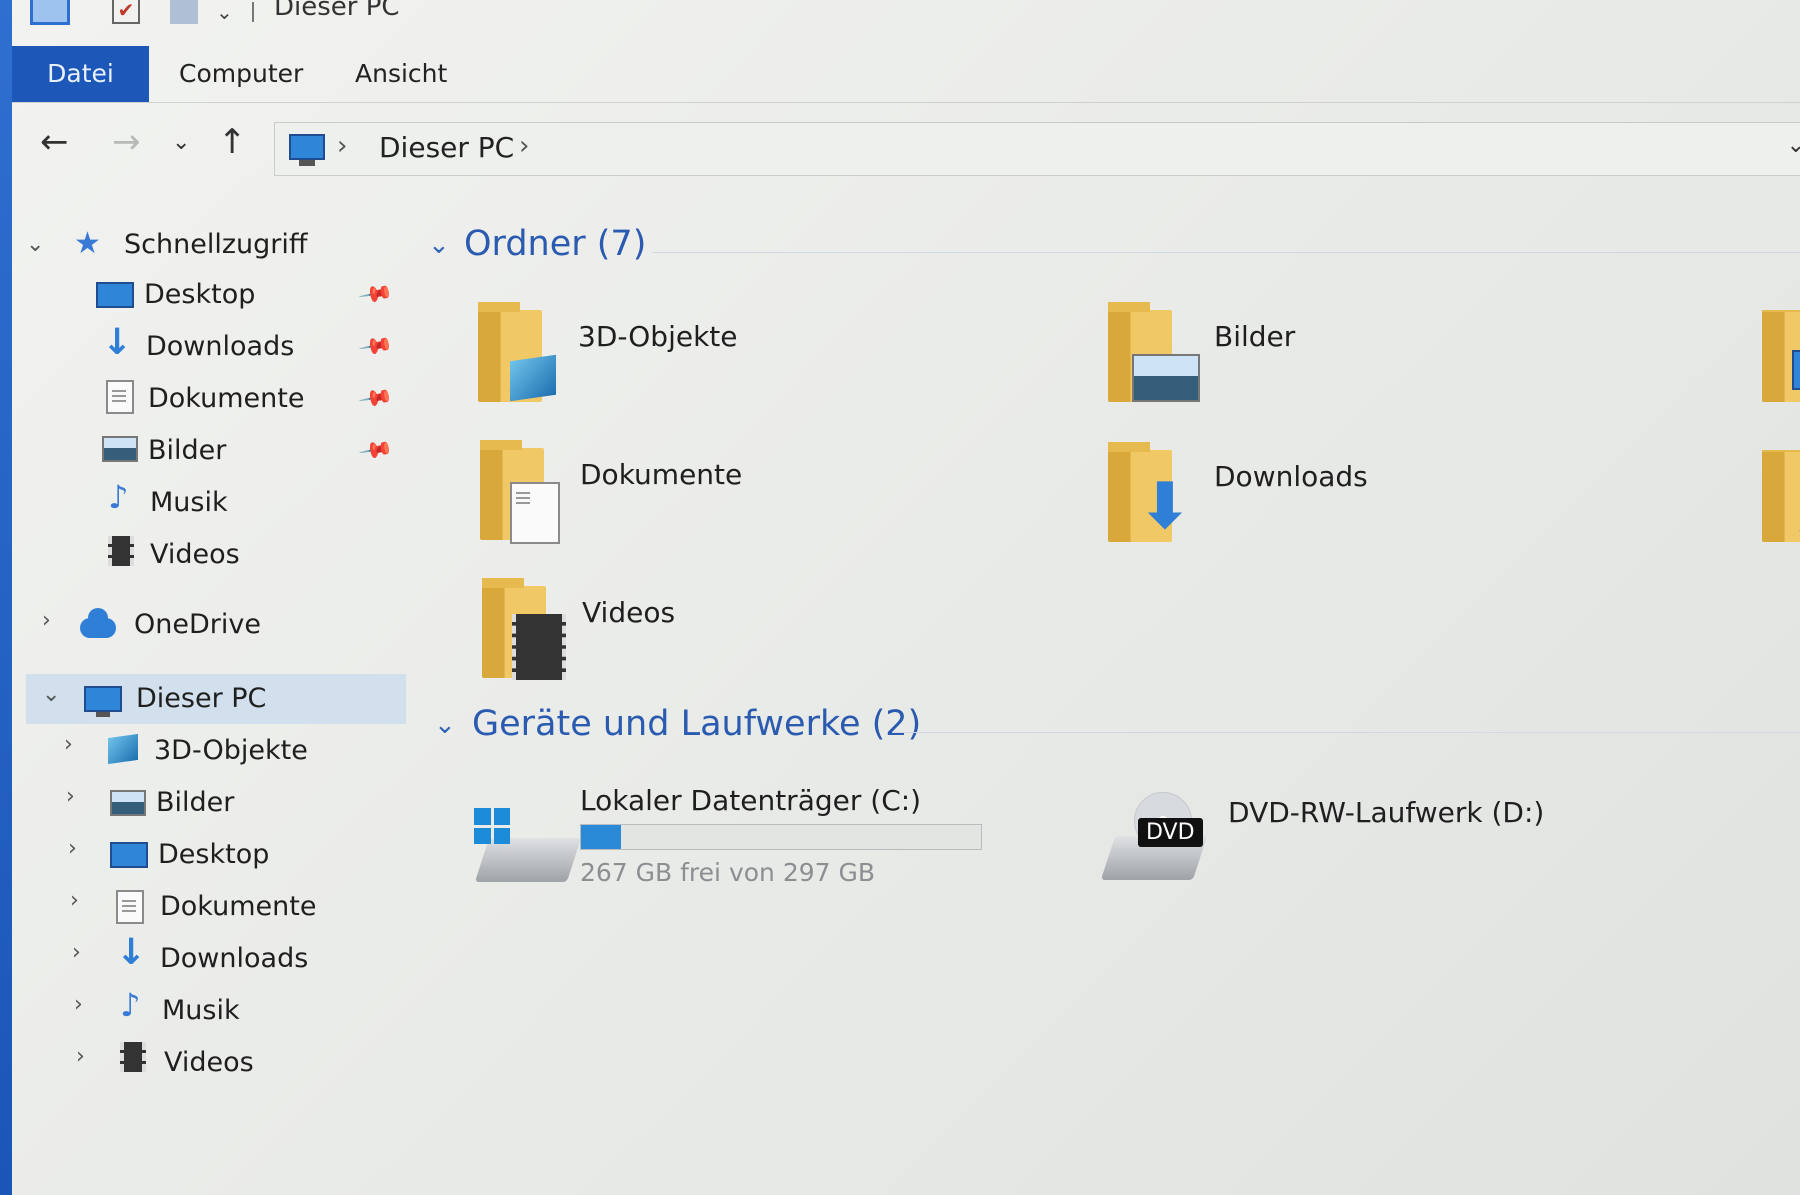  Describe the element at coordinates (6, 597) in the screenshot. I see `desktop-edge` at that location.